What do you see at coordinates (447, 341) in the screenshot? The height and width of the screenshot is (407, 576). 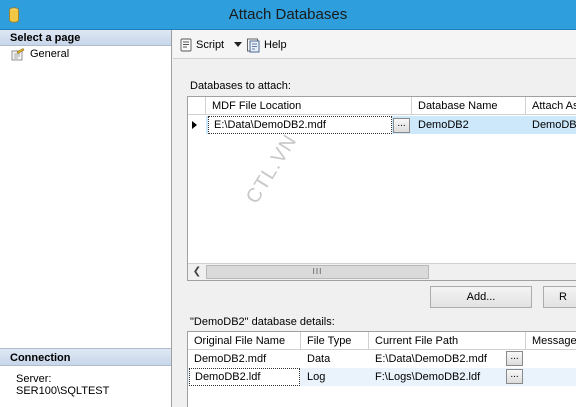 I see `column-header: Current File Path` at bounding box center [447, 341].